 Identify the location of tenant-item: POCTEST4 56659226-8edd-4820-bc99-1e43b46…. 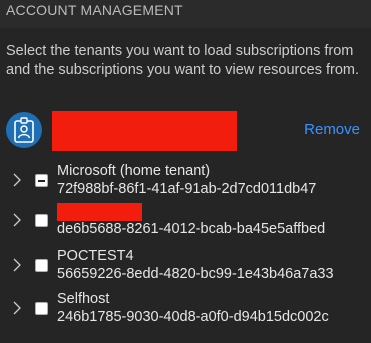
(185, 267).